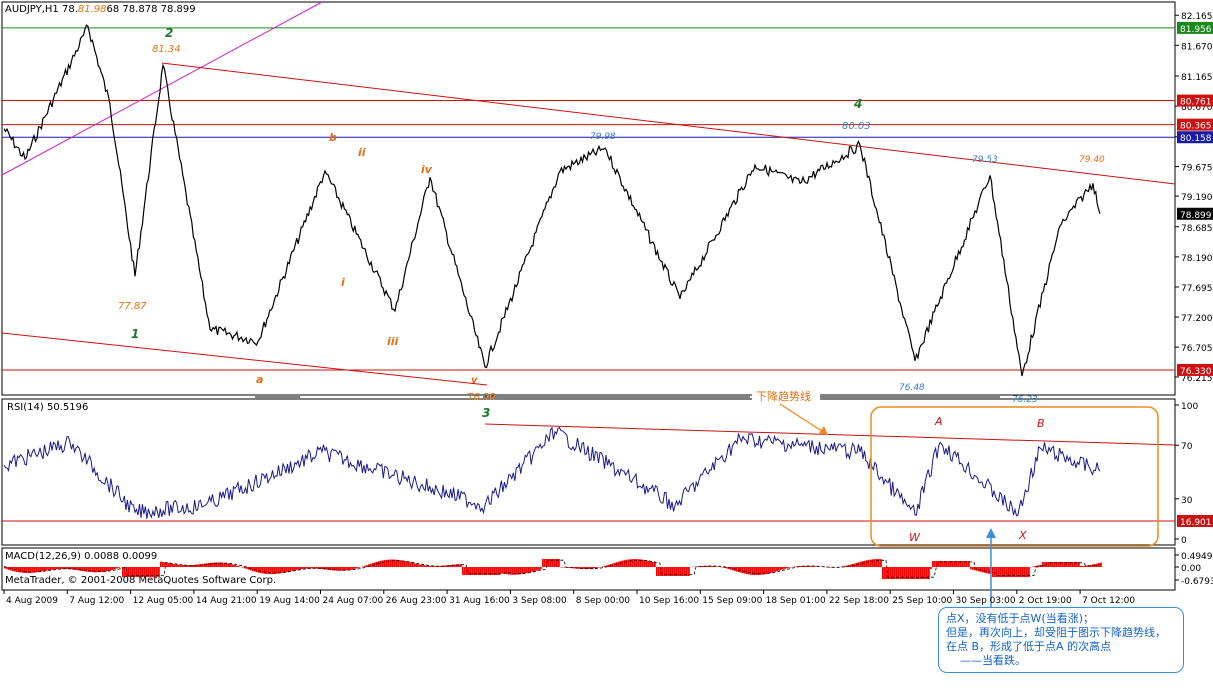 The height and width of the screenshot is (699, 1213). Describe the element at coordinates (362, 152) in the screenshot. I see `wave-ii: ii` at that location.